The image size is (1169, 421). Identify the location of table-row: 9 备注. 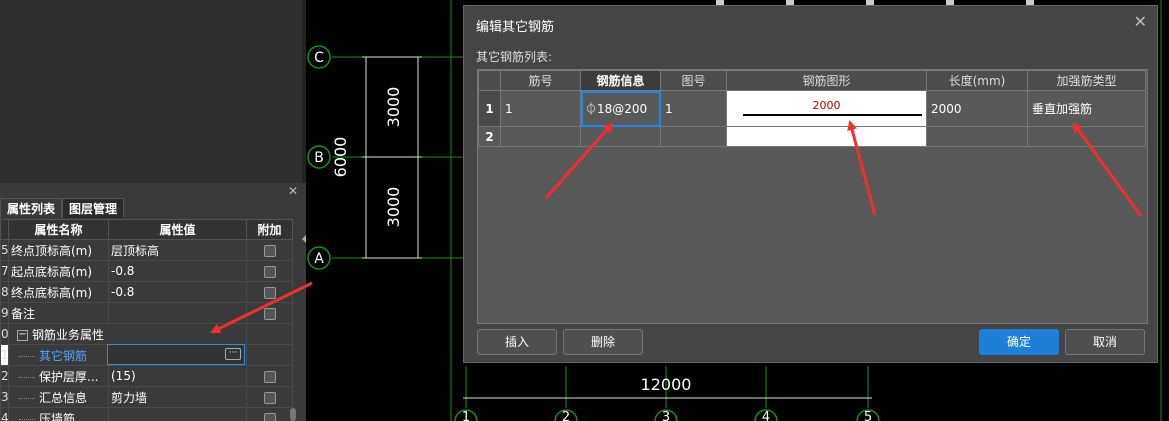
(146, 313).